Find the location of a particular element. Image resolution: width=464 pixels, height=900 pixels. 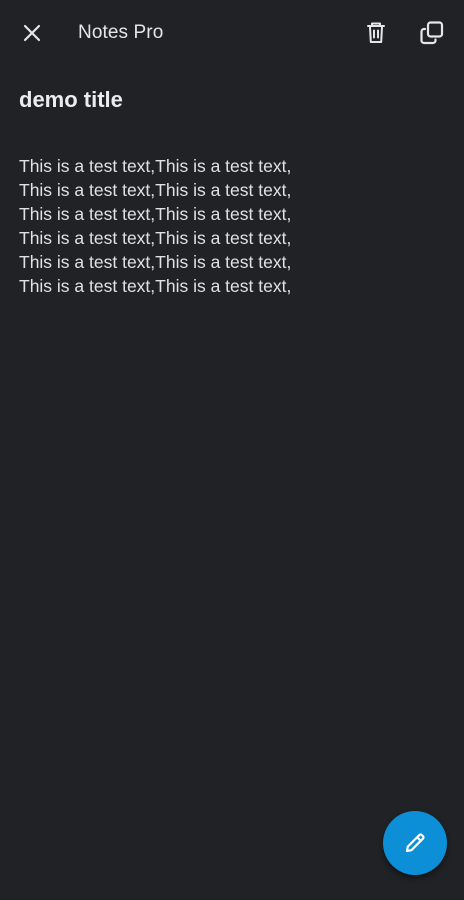

close-button is located at coordinates (32, 33).